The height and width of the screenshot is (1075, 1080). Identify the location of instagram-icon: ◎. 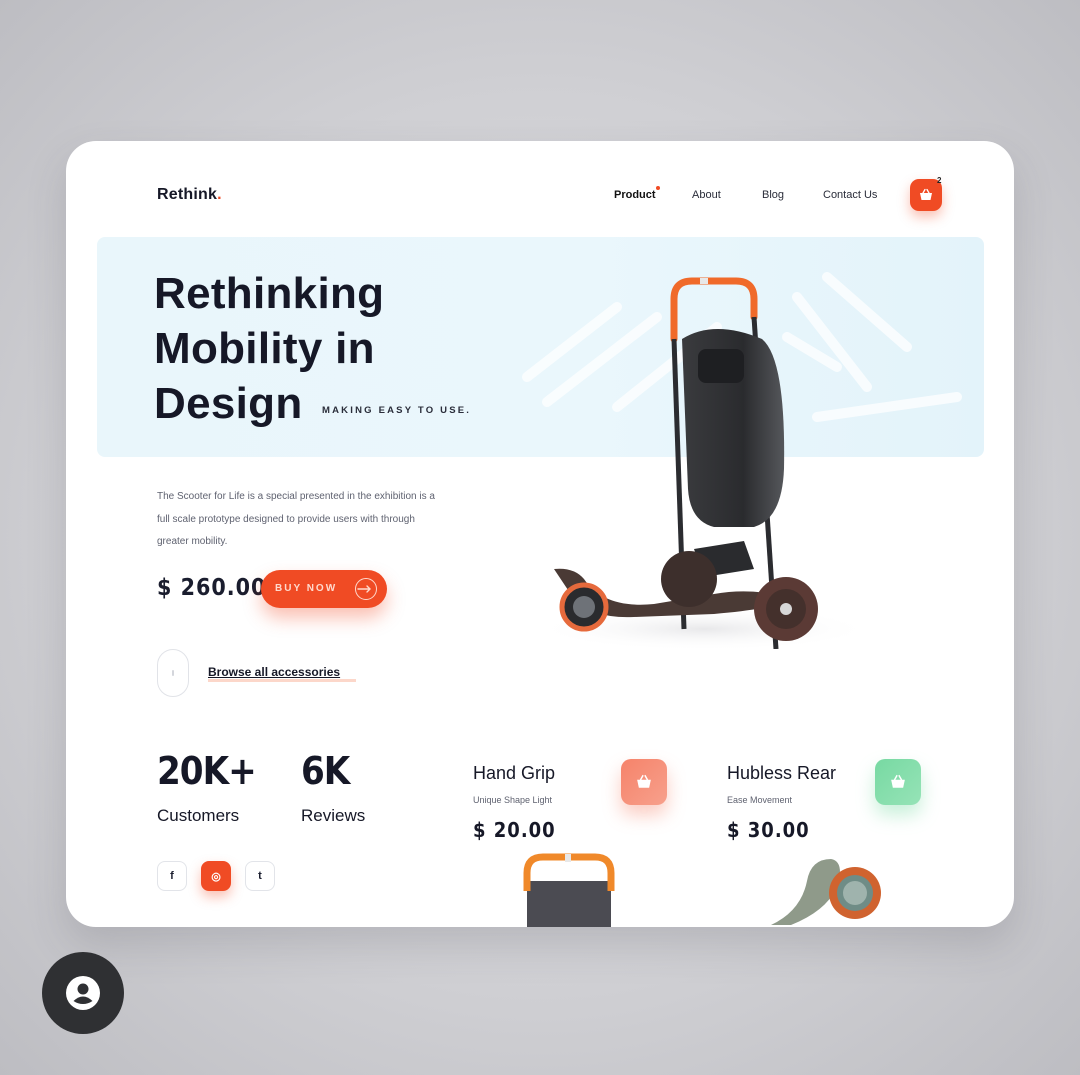
(216, 876).